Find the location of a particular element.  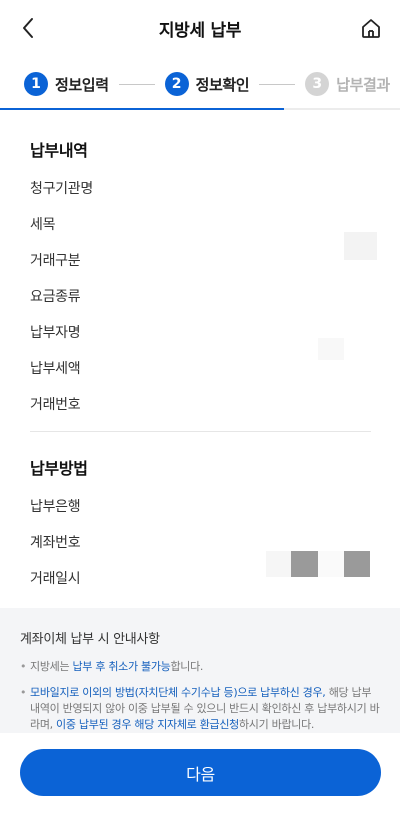

back-button is located at coordinates (28, 28).